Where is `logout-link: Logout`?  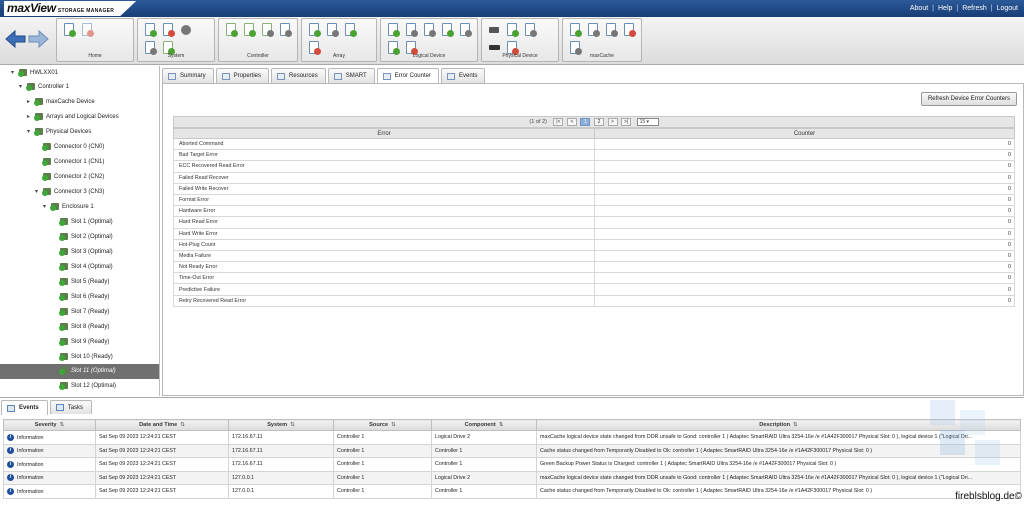 logout-link: Logout is located at coordinates (1007, 8).